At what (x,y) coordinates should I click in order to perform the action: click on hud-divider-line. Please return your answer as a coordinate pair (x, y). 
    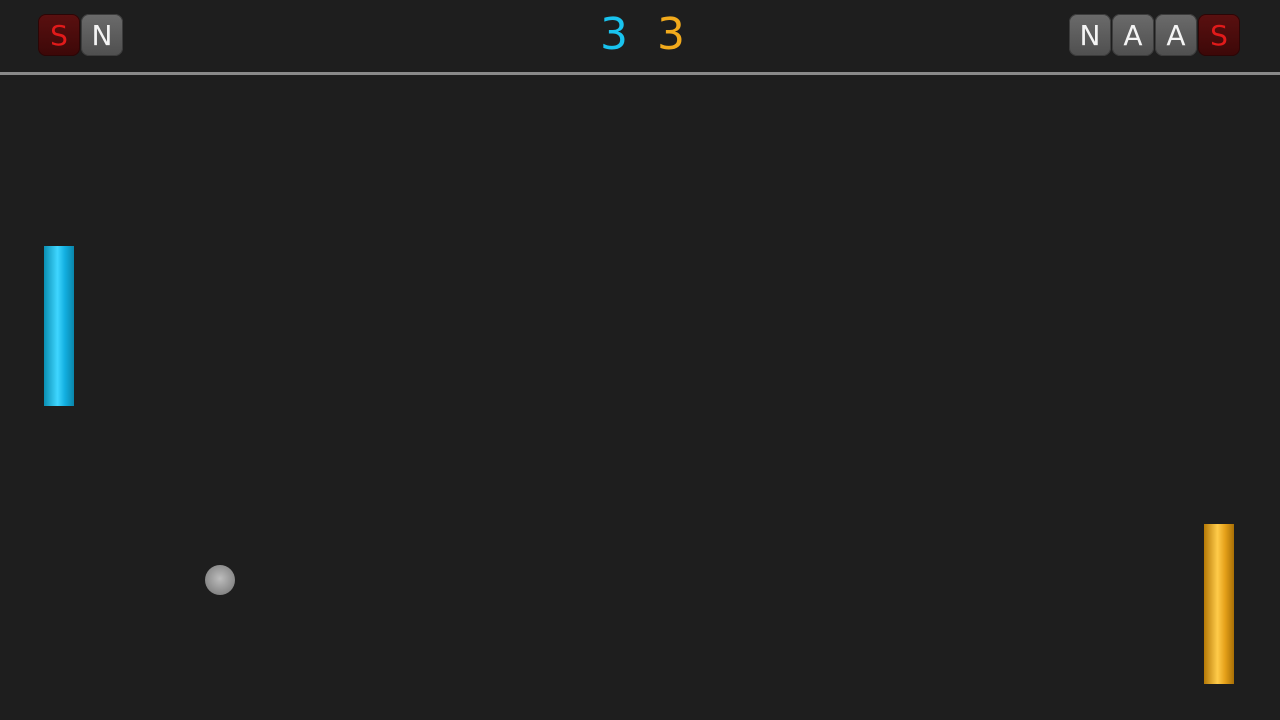
    Looking at the image, I should click on (640, 73).